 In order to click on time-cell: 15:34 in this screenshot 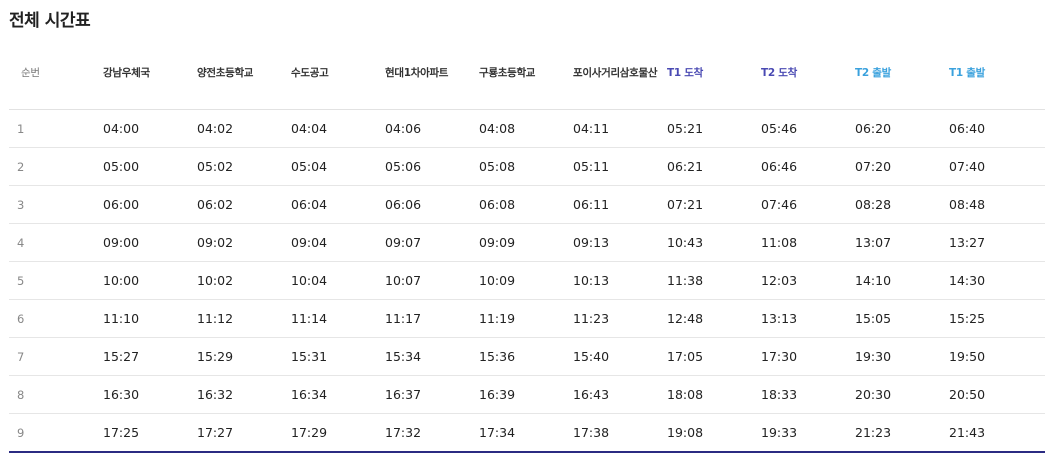, I will do `click(432, 356)`.